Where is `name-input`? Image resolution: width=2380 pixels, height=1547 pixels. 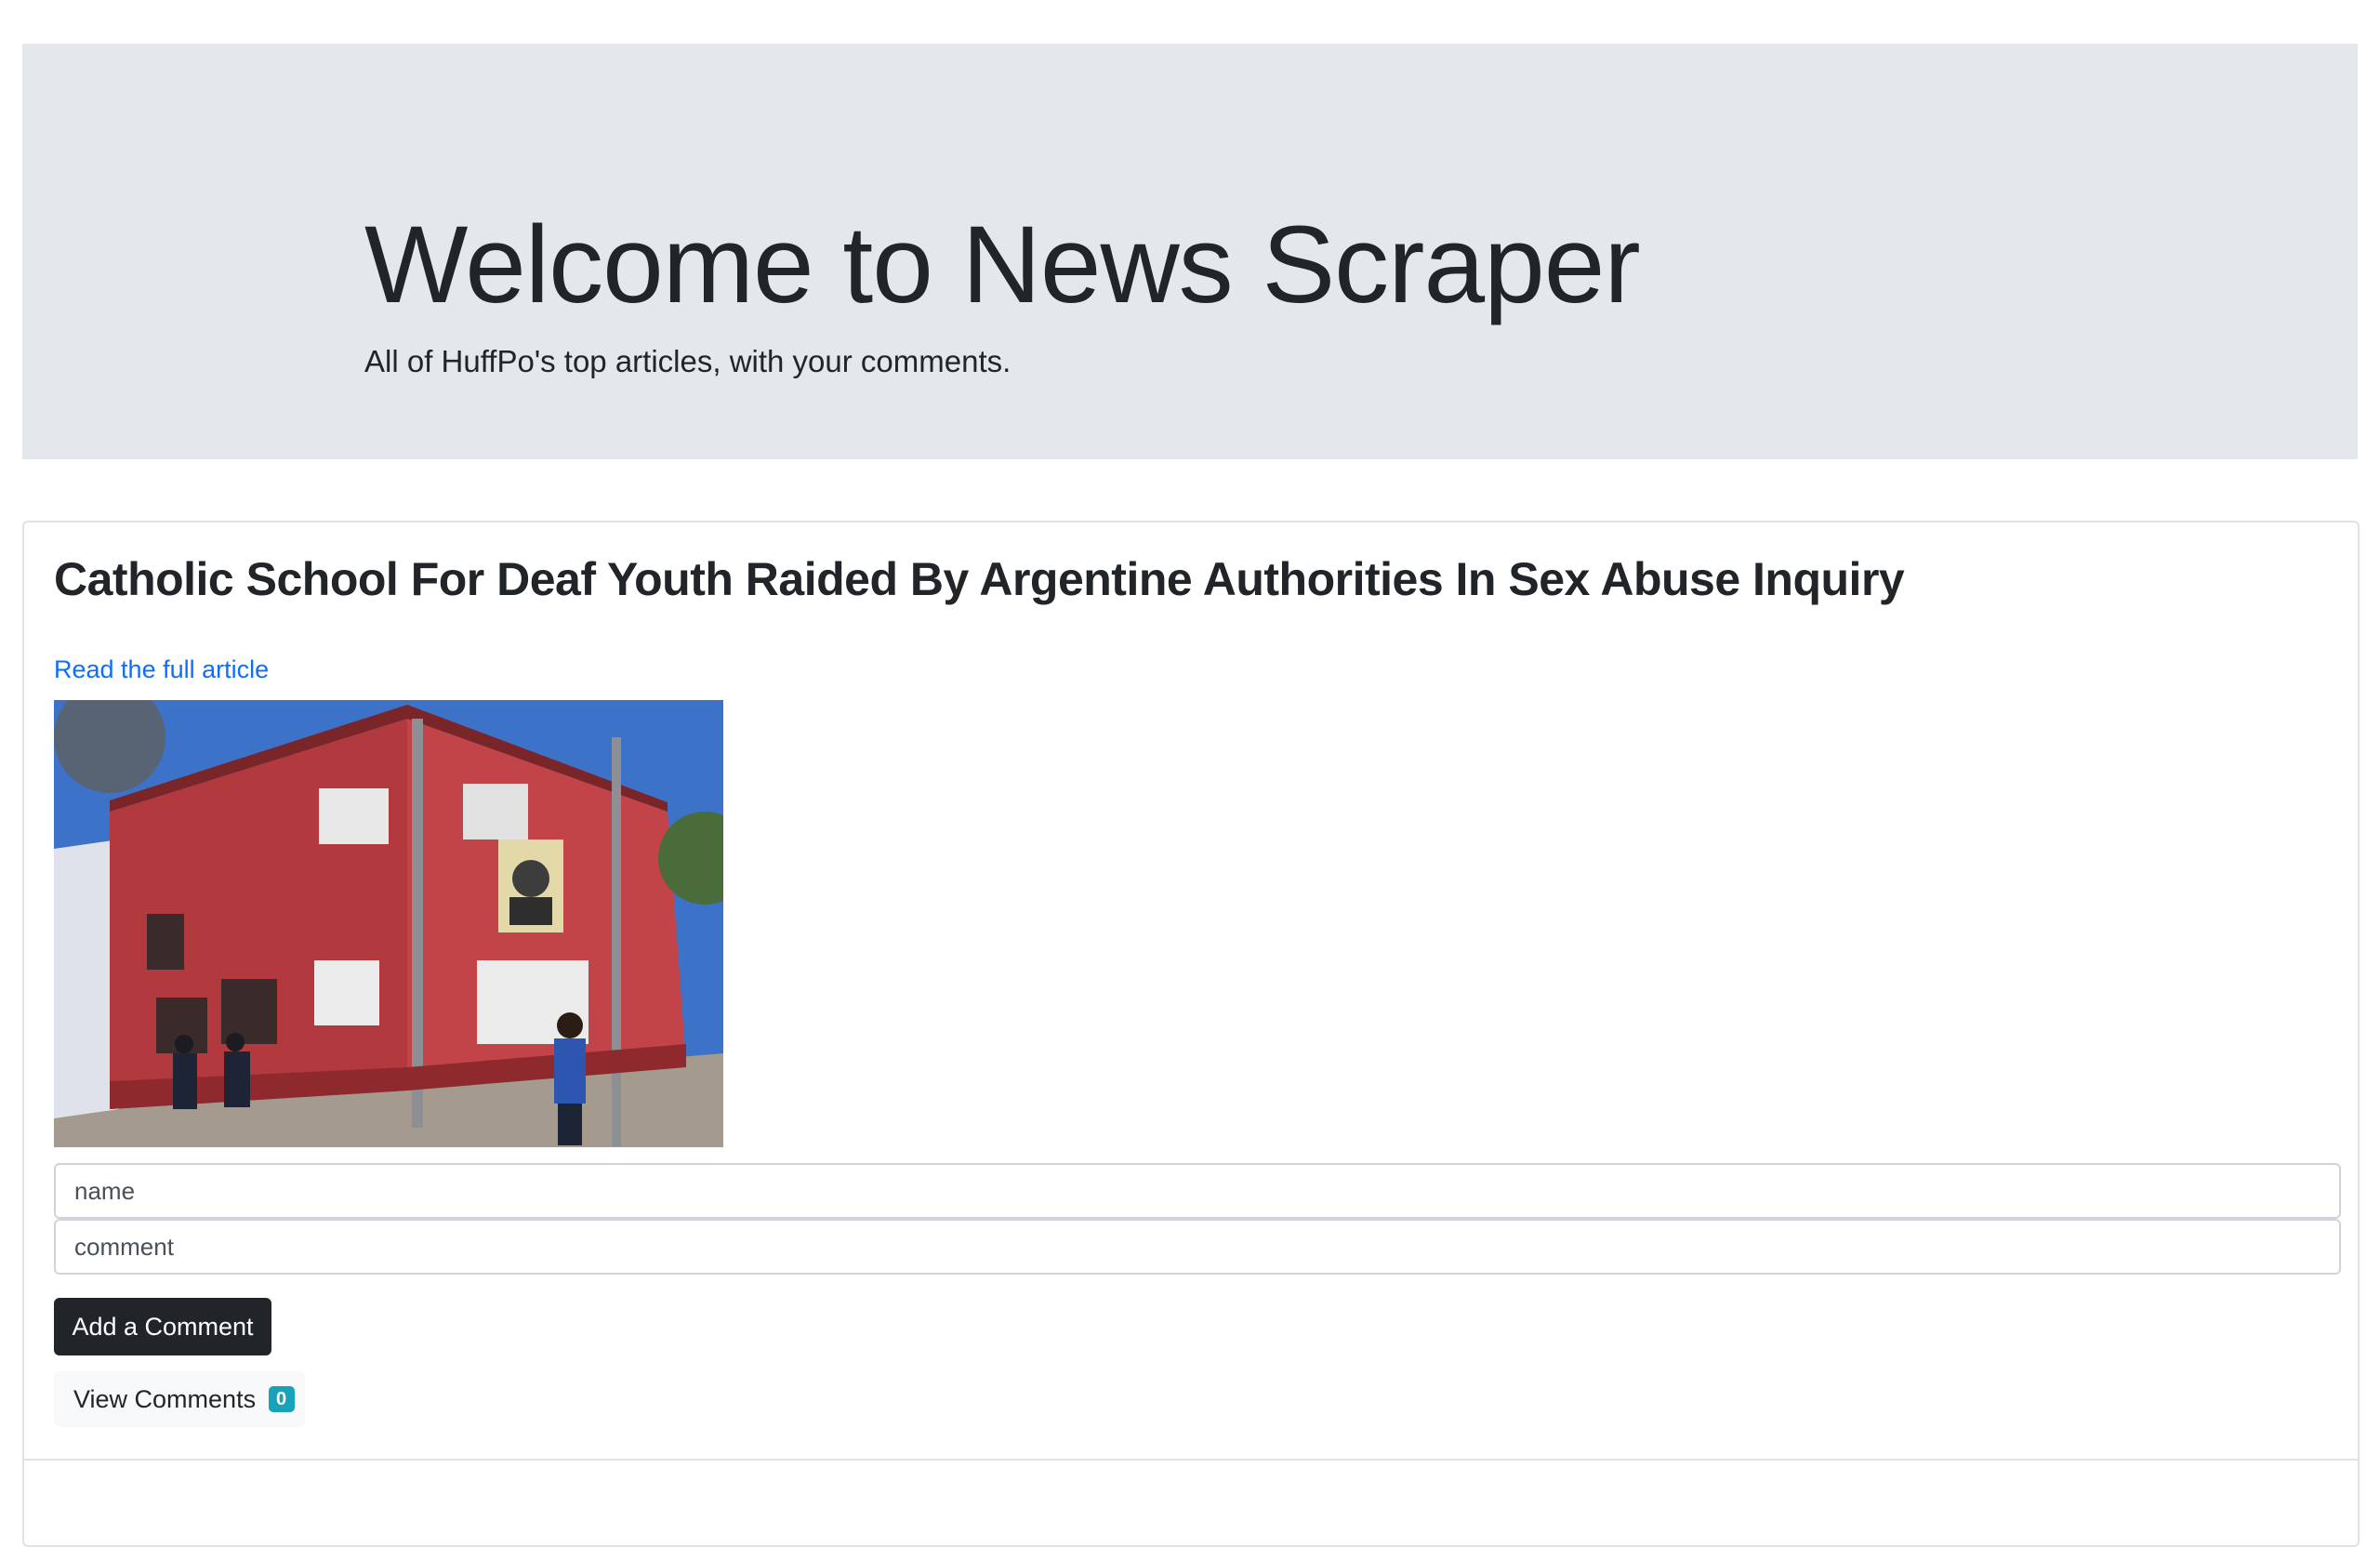
name-input is located at coordinates (1197, 1191).